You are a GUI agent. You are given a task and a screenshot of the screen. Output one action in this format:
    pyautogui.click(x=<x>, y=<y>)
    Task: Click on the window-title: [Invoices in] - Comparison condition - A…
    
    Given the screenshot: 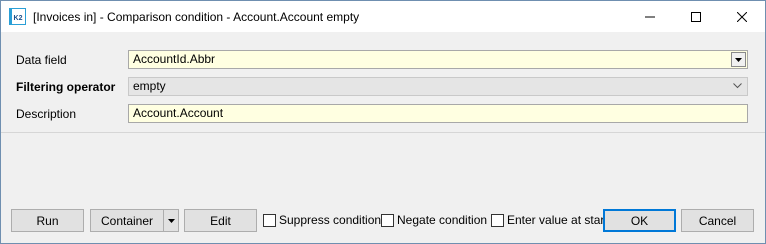 What is the action you would take?
    pyautogui.click(x=196, y=17)
    